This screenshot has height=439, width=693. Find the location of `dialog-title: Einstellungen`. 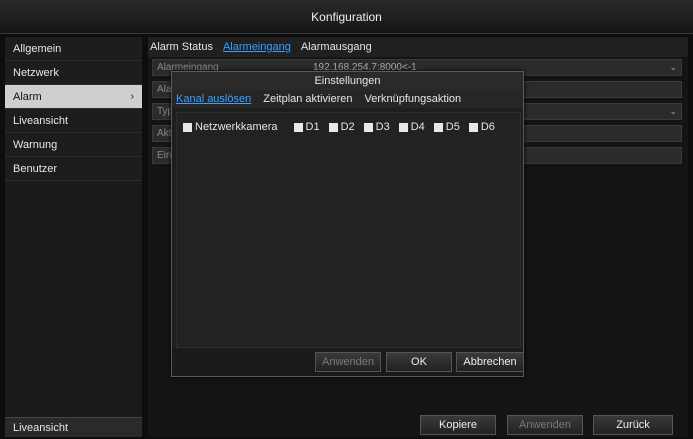

dialog-title: Einstellungen is located at coordinates (347, 81).